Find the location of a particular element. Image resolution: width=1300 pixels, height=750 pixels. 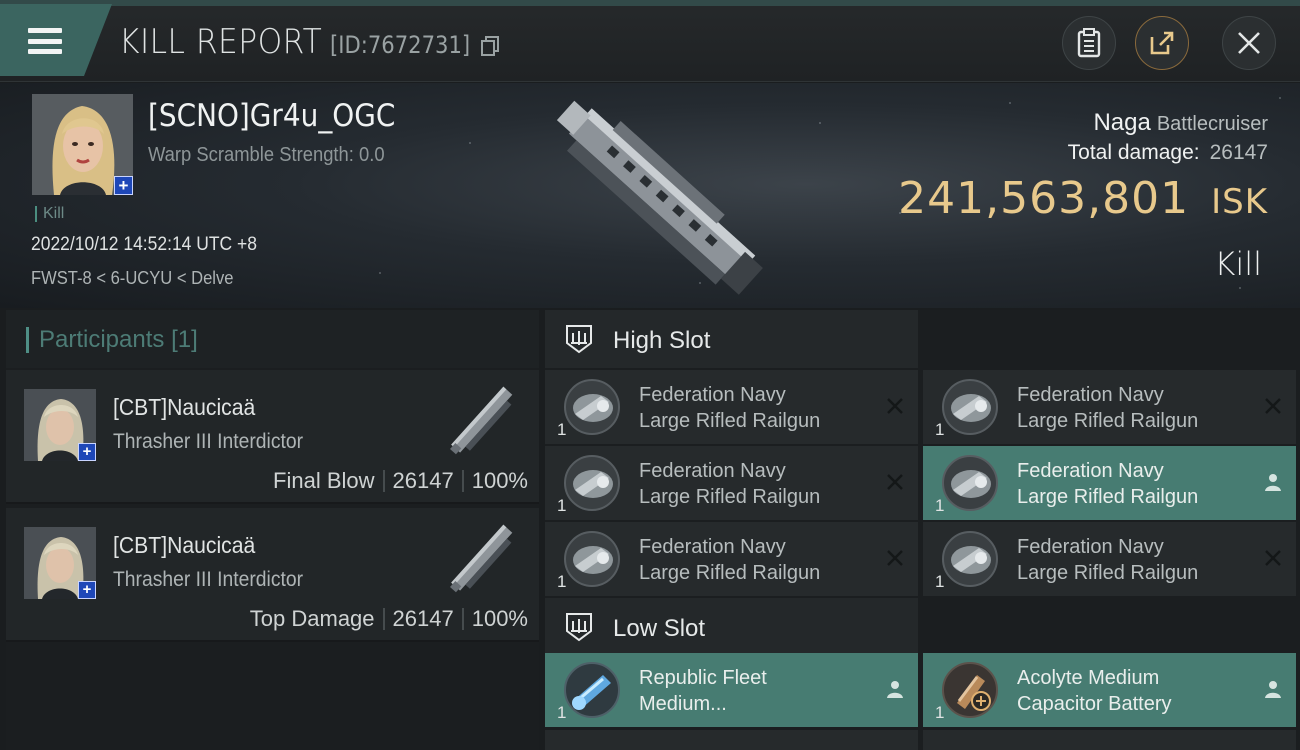

victim-ship-name: Naga is located at coordinates (1122, 122).